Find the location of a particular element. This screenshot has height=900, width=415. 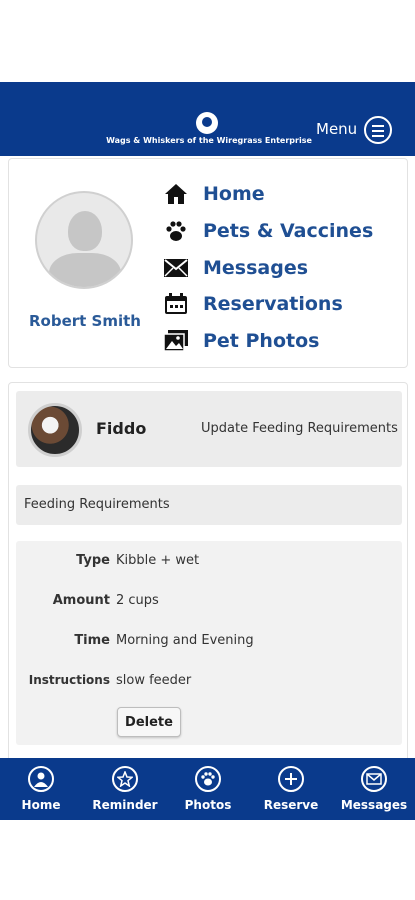

row-value: slow feeder is located at coordinates (154, 680).